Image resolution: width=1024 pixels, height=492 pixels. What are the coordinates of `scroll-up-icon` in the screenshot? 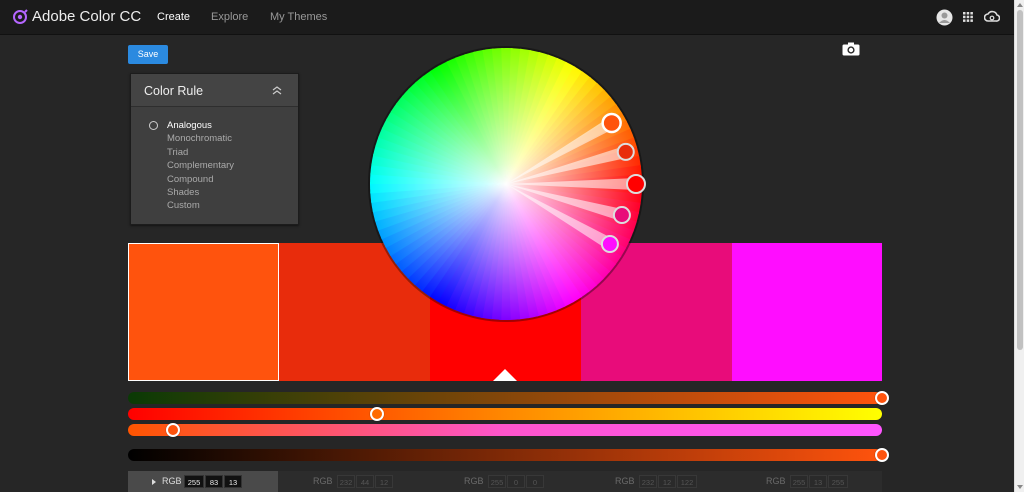 It's located at (1020, 5).